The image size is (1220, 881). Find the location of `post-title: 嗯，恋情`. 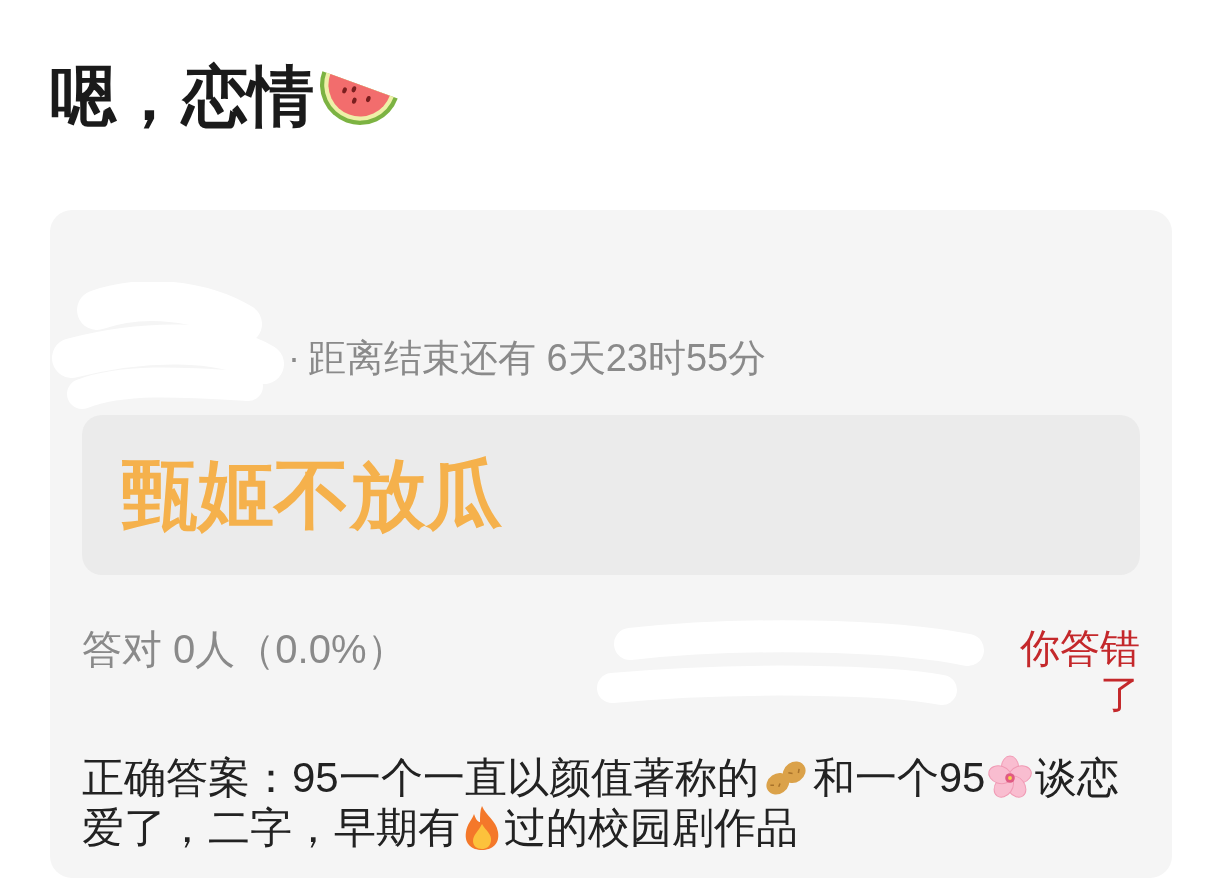

post-title: 嗯，恋情 is located at coordinates (182, 96).